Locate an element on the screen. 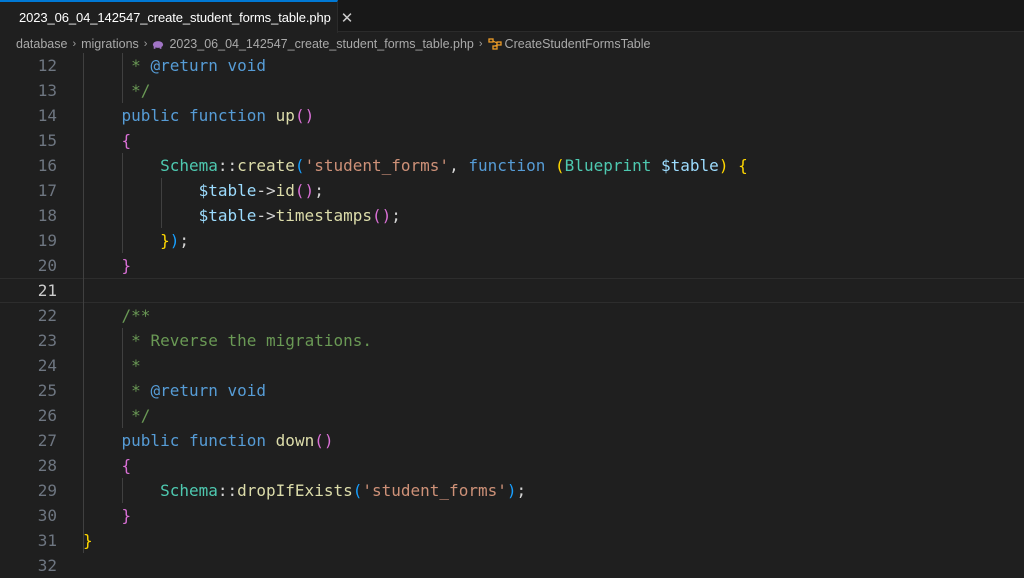 The width and height of the screenshot is (1024, 578). code-line: 31} is located at coordinates (512, 540).